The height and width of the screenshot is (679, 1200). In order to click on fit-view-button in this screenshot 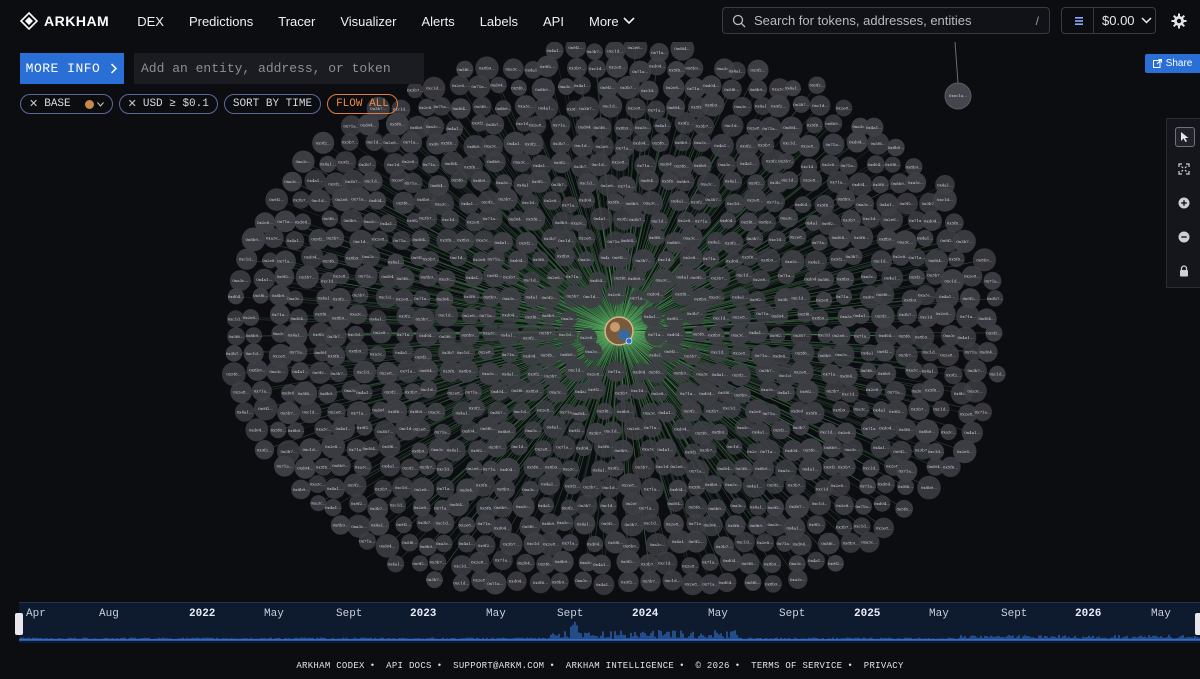, I will do `click(1184, 169)`.